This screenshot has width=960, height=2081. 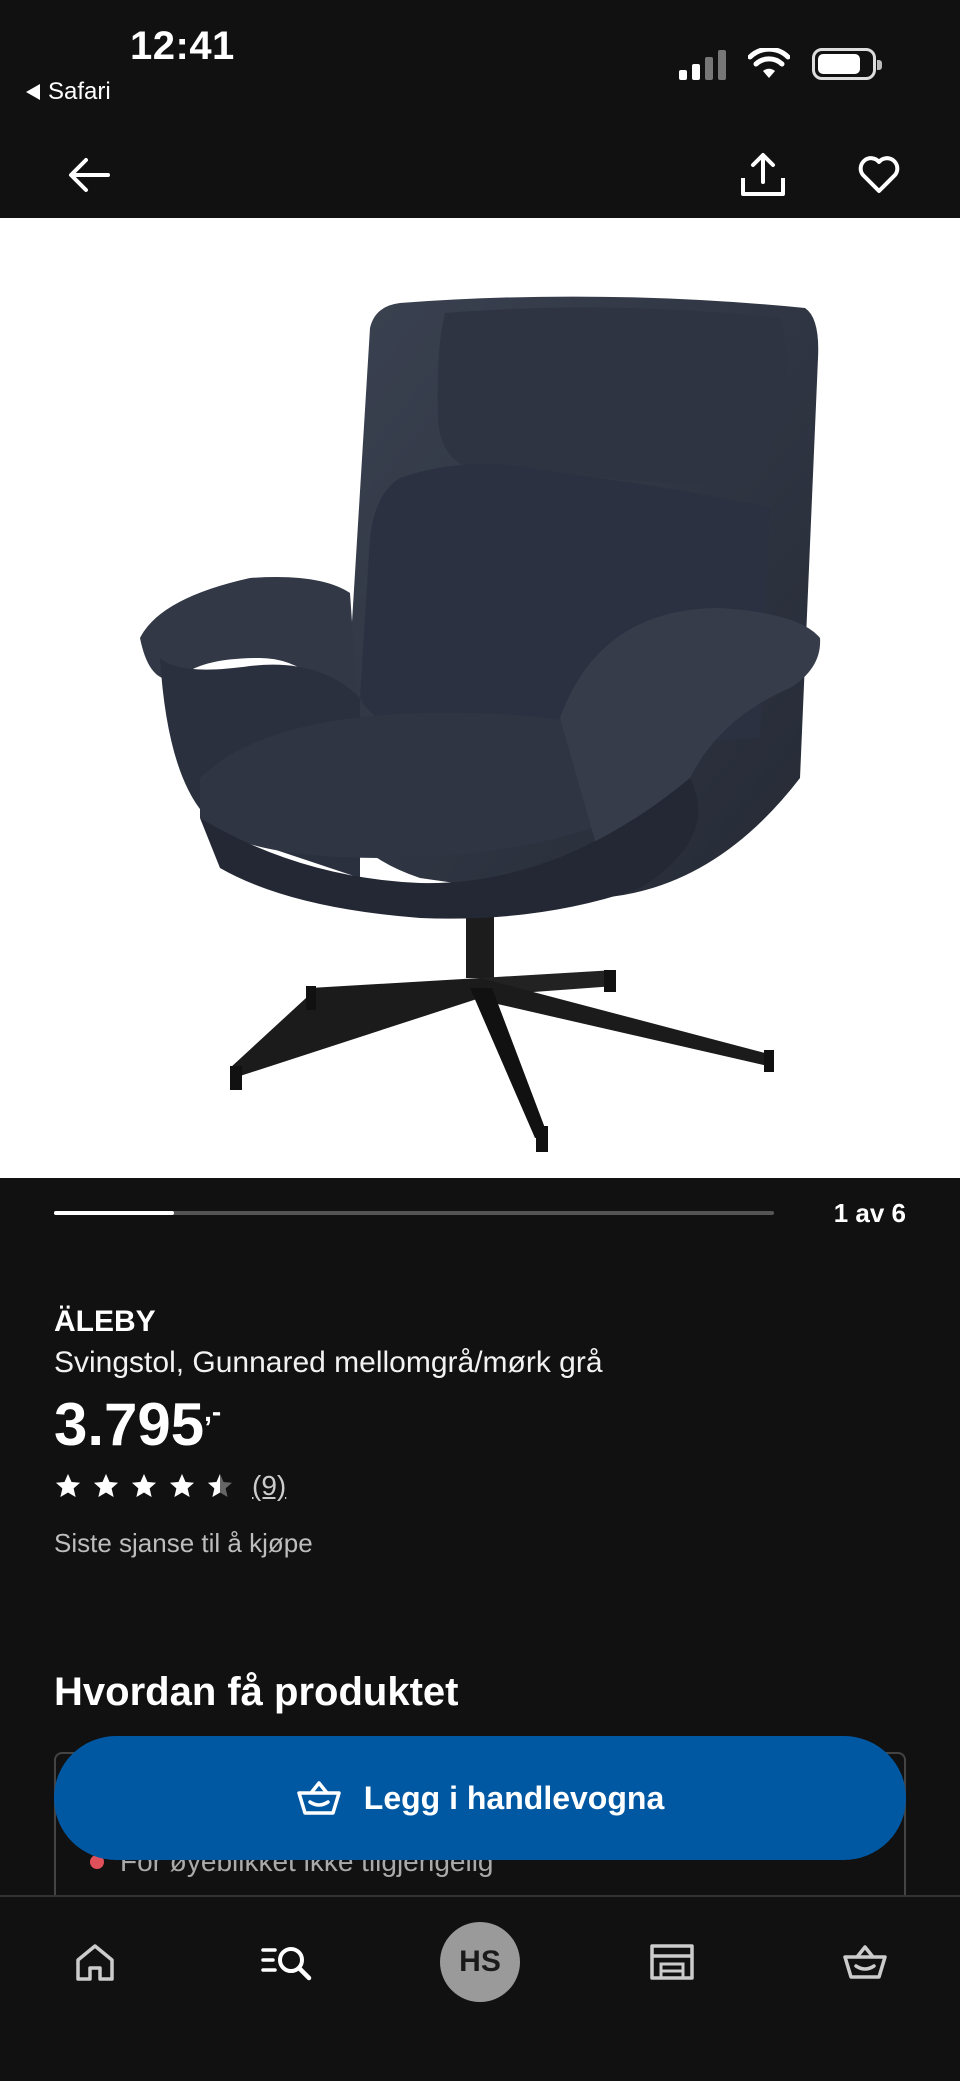 I want to click on tab-bar: HS, so click(x=480, y=1988).